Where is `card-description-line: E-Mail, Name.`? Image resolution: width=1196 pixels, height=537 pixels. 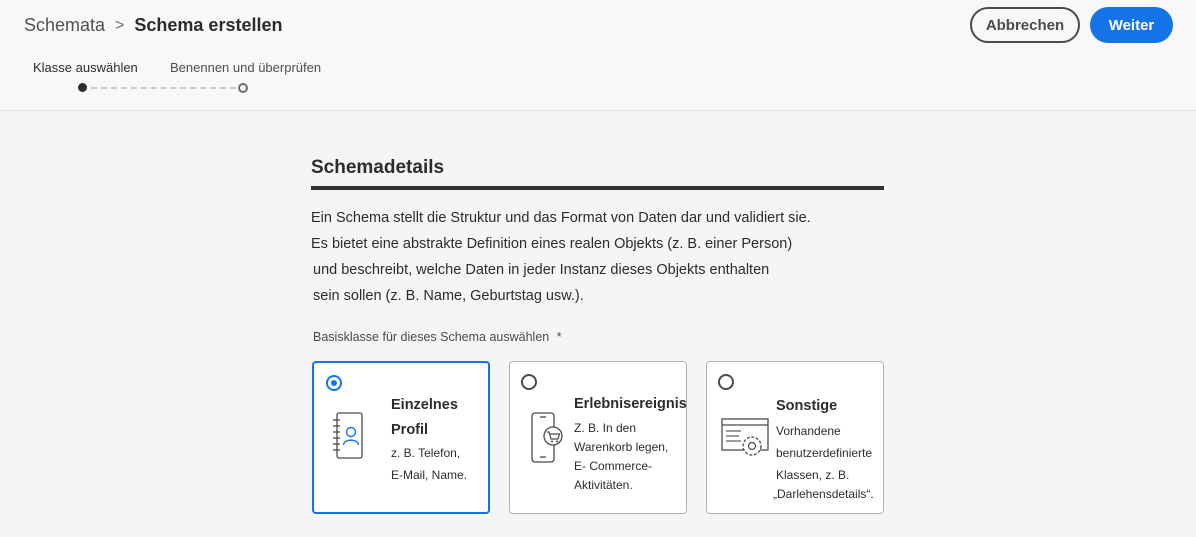 card-description-line: E-Mail, Name. is located at coordinates (429, 475).